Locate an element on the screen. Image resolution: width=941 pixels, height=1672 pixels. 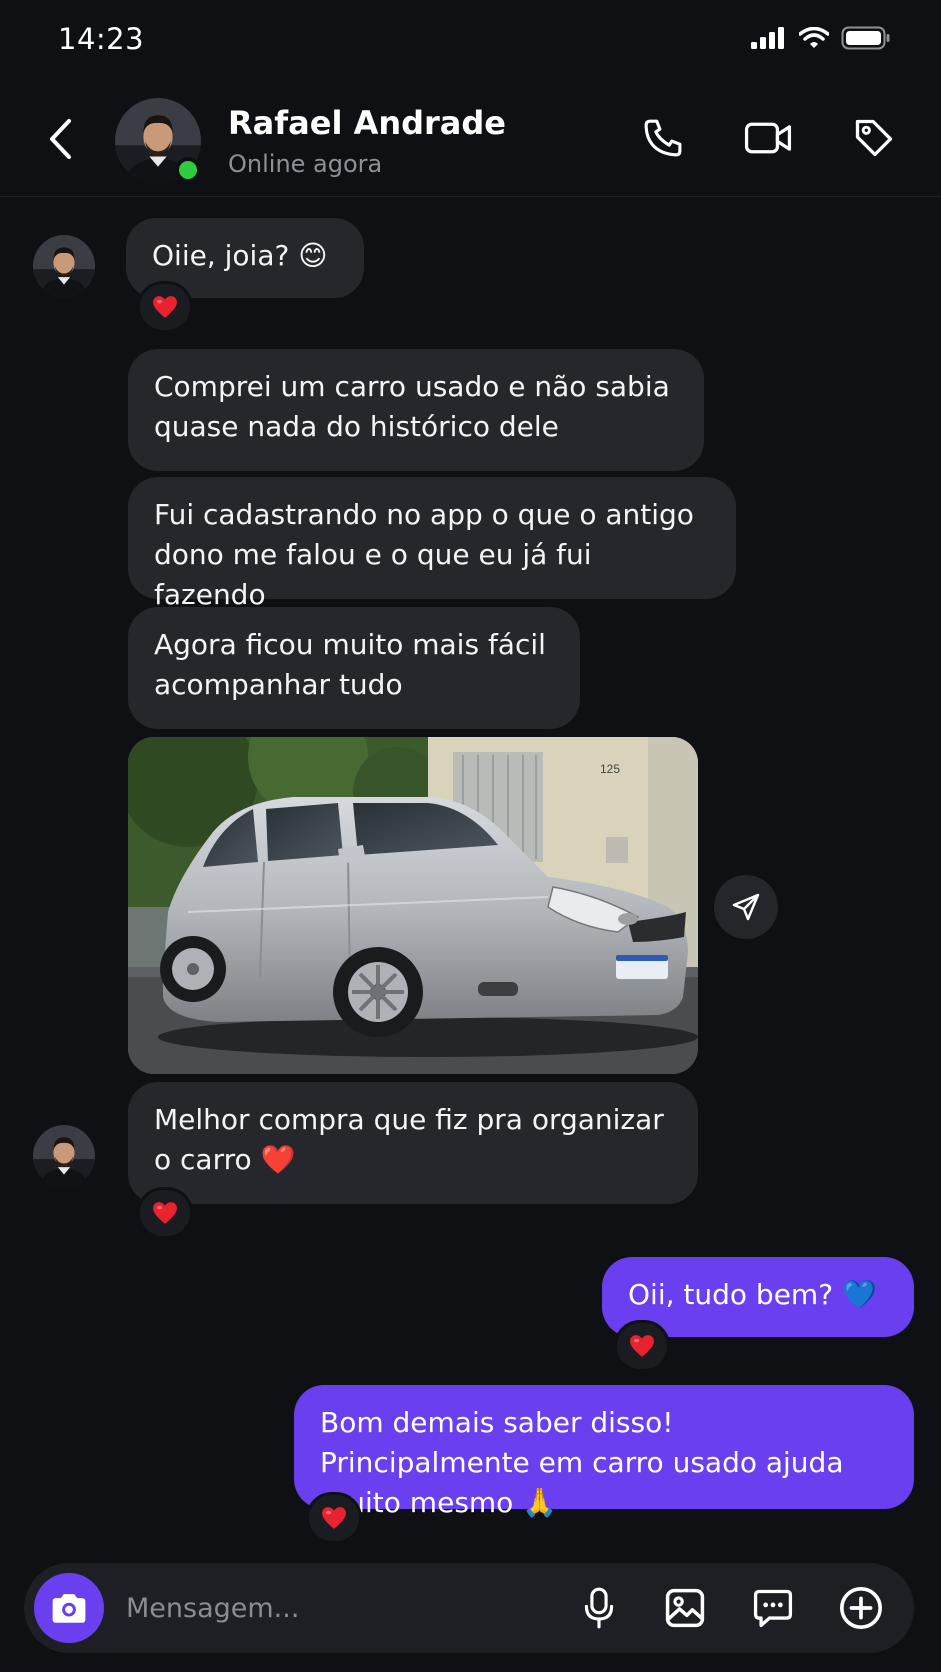
message-text: Oiie, joia? 😊 is located at coordinates (240, 255).